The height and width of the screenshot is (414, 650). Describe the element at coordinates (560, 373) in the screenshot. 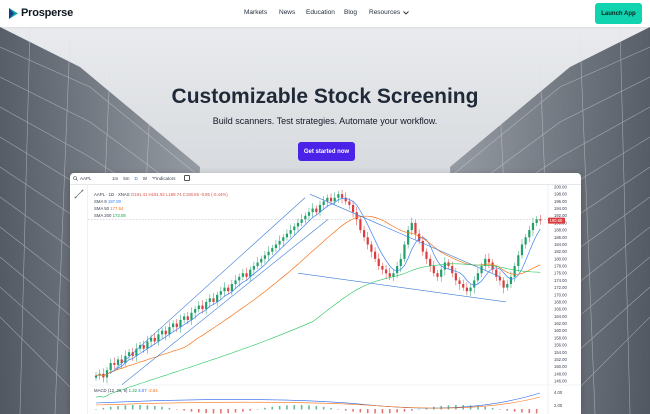

I see `price-tick-label: 148.00` at that location.